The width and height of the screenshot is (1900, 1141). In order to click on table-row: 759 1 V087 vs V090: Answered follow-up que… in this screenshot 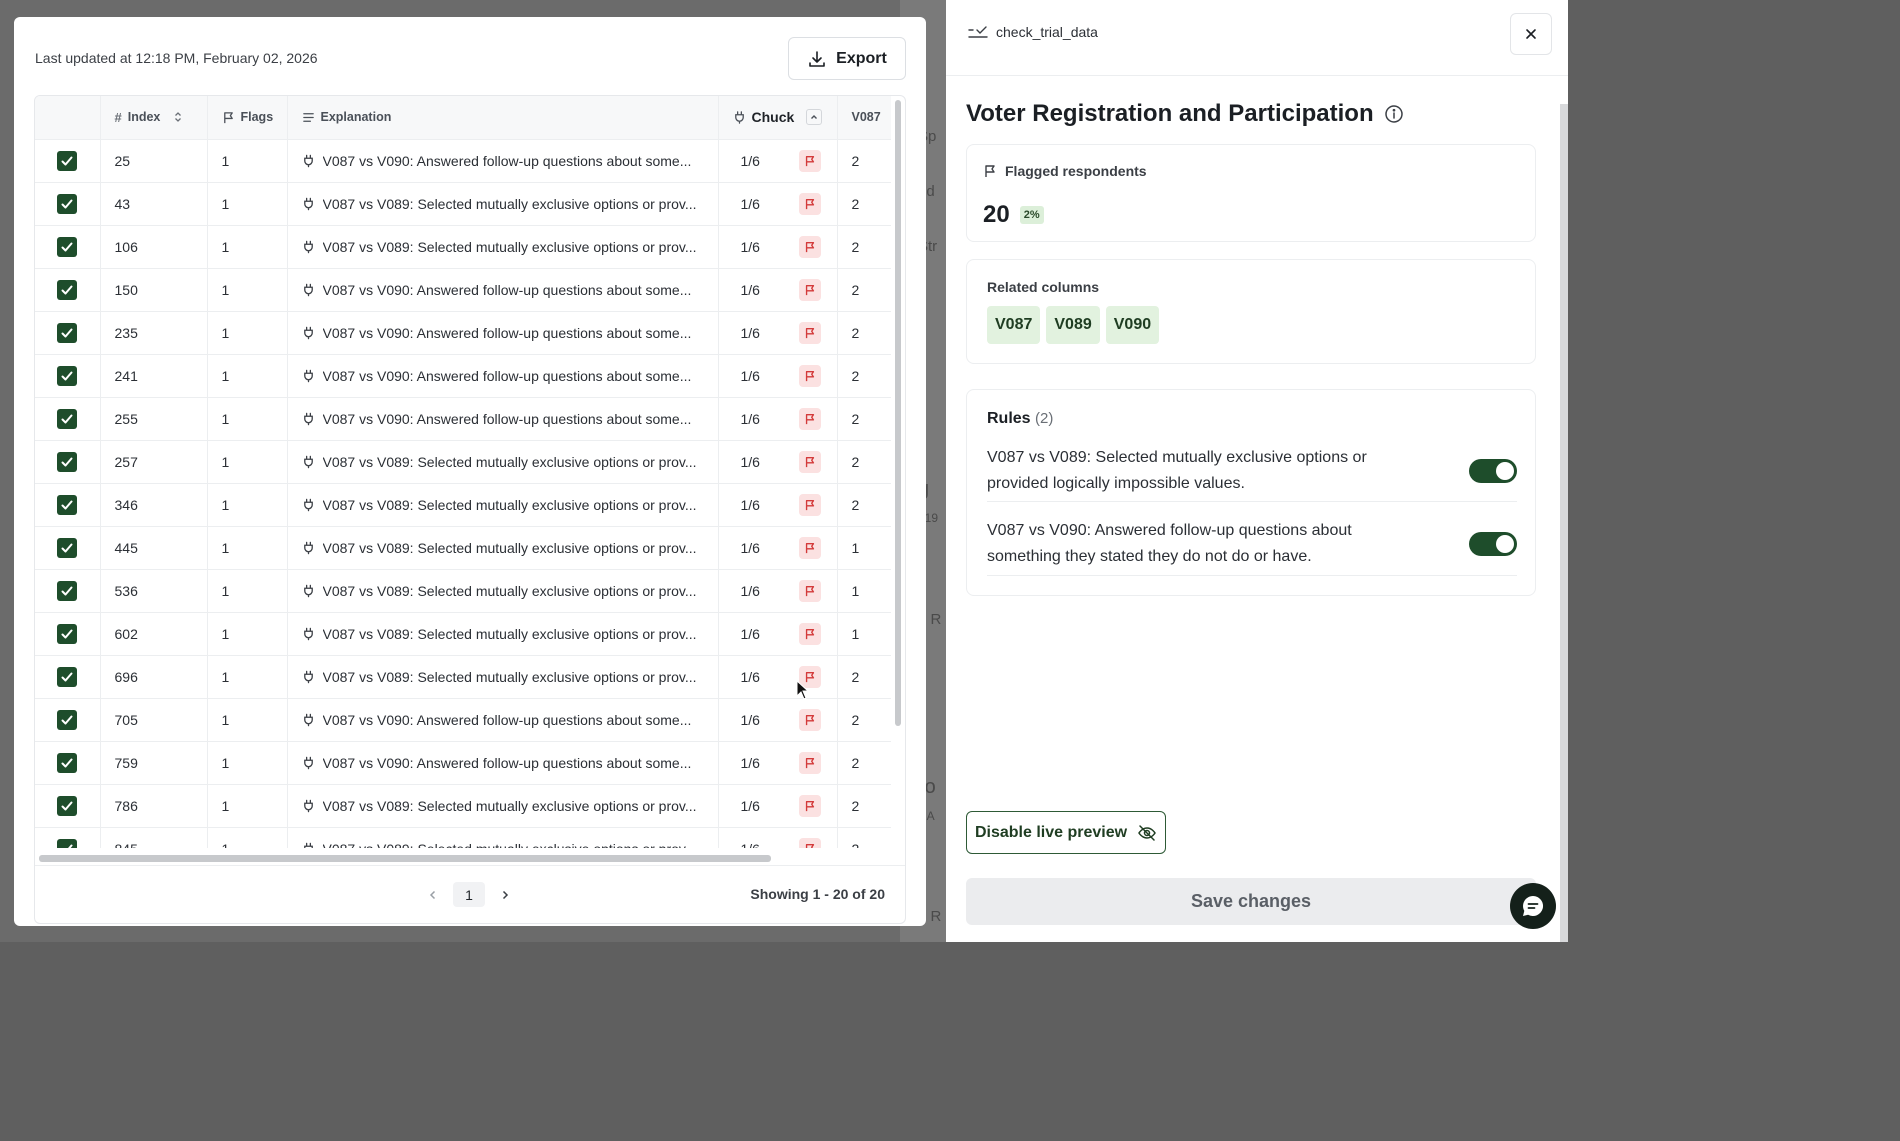, I will do `click(463, 763)`.